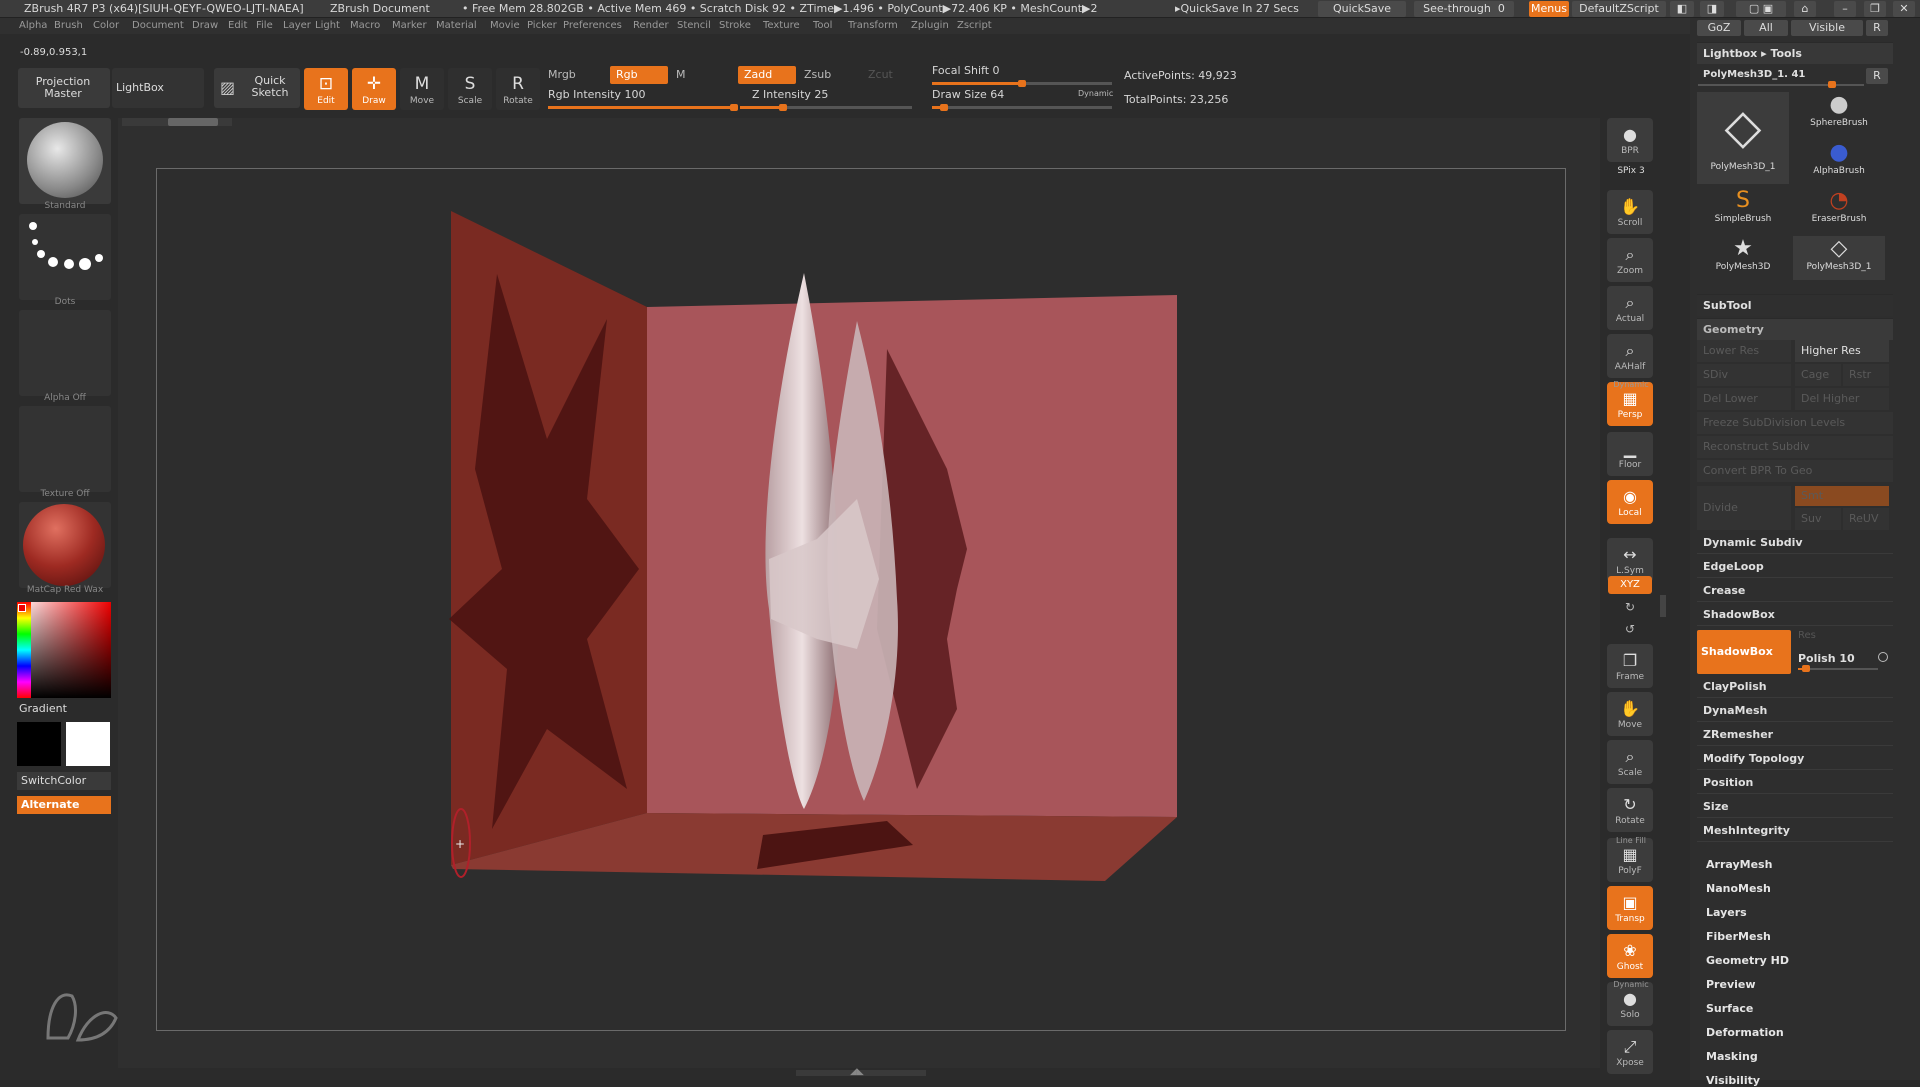  What do you see at coordinates (1022, 107) in the screenshot?
I see `draw-size-slider` at bounding box center [1022, 107].